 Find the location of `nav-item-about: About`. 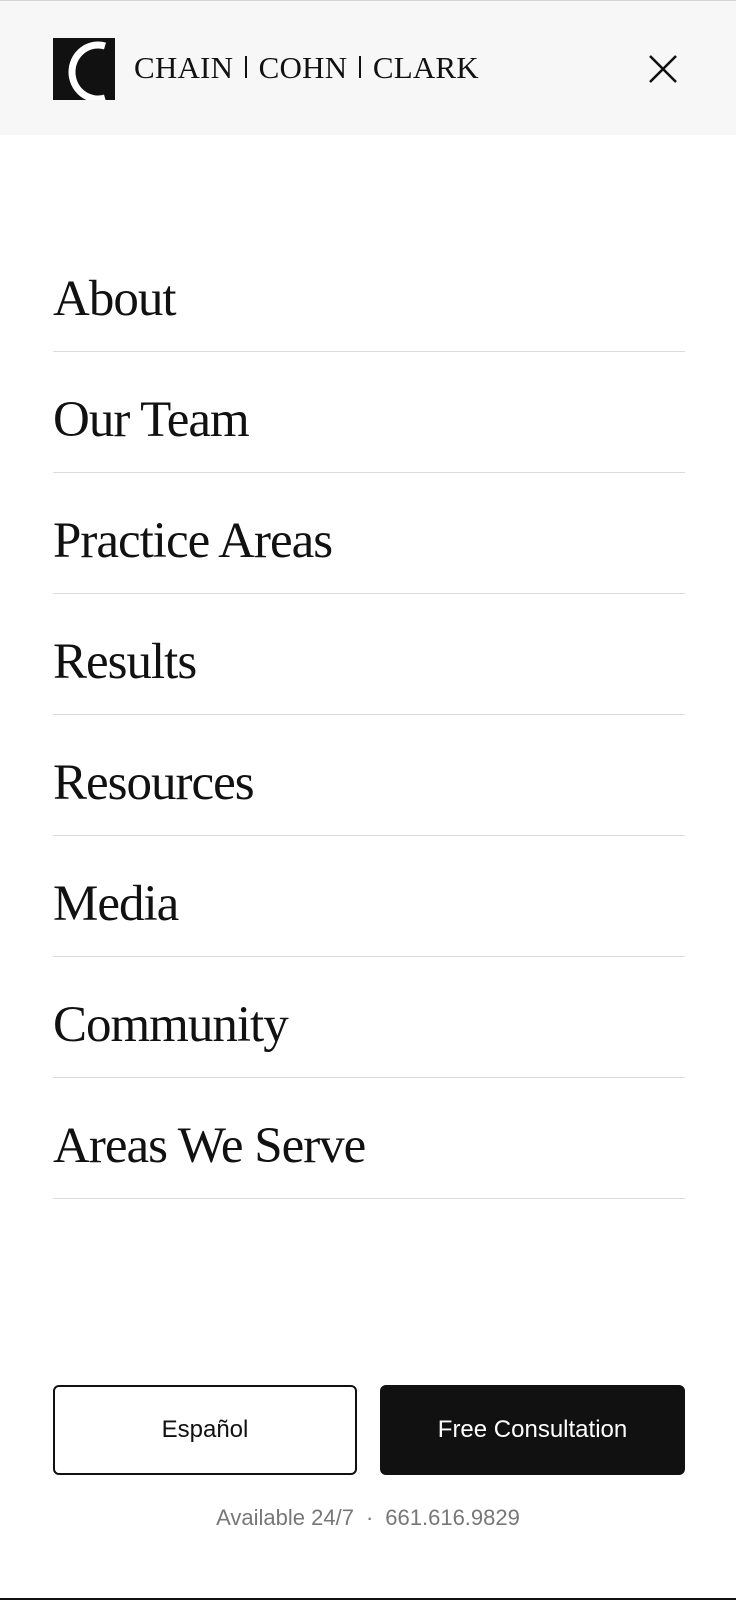

nav-item-about: About is located at coordinates (369, 291).